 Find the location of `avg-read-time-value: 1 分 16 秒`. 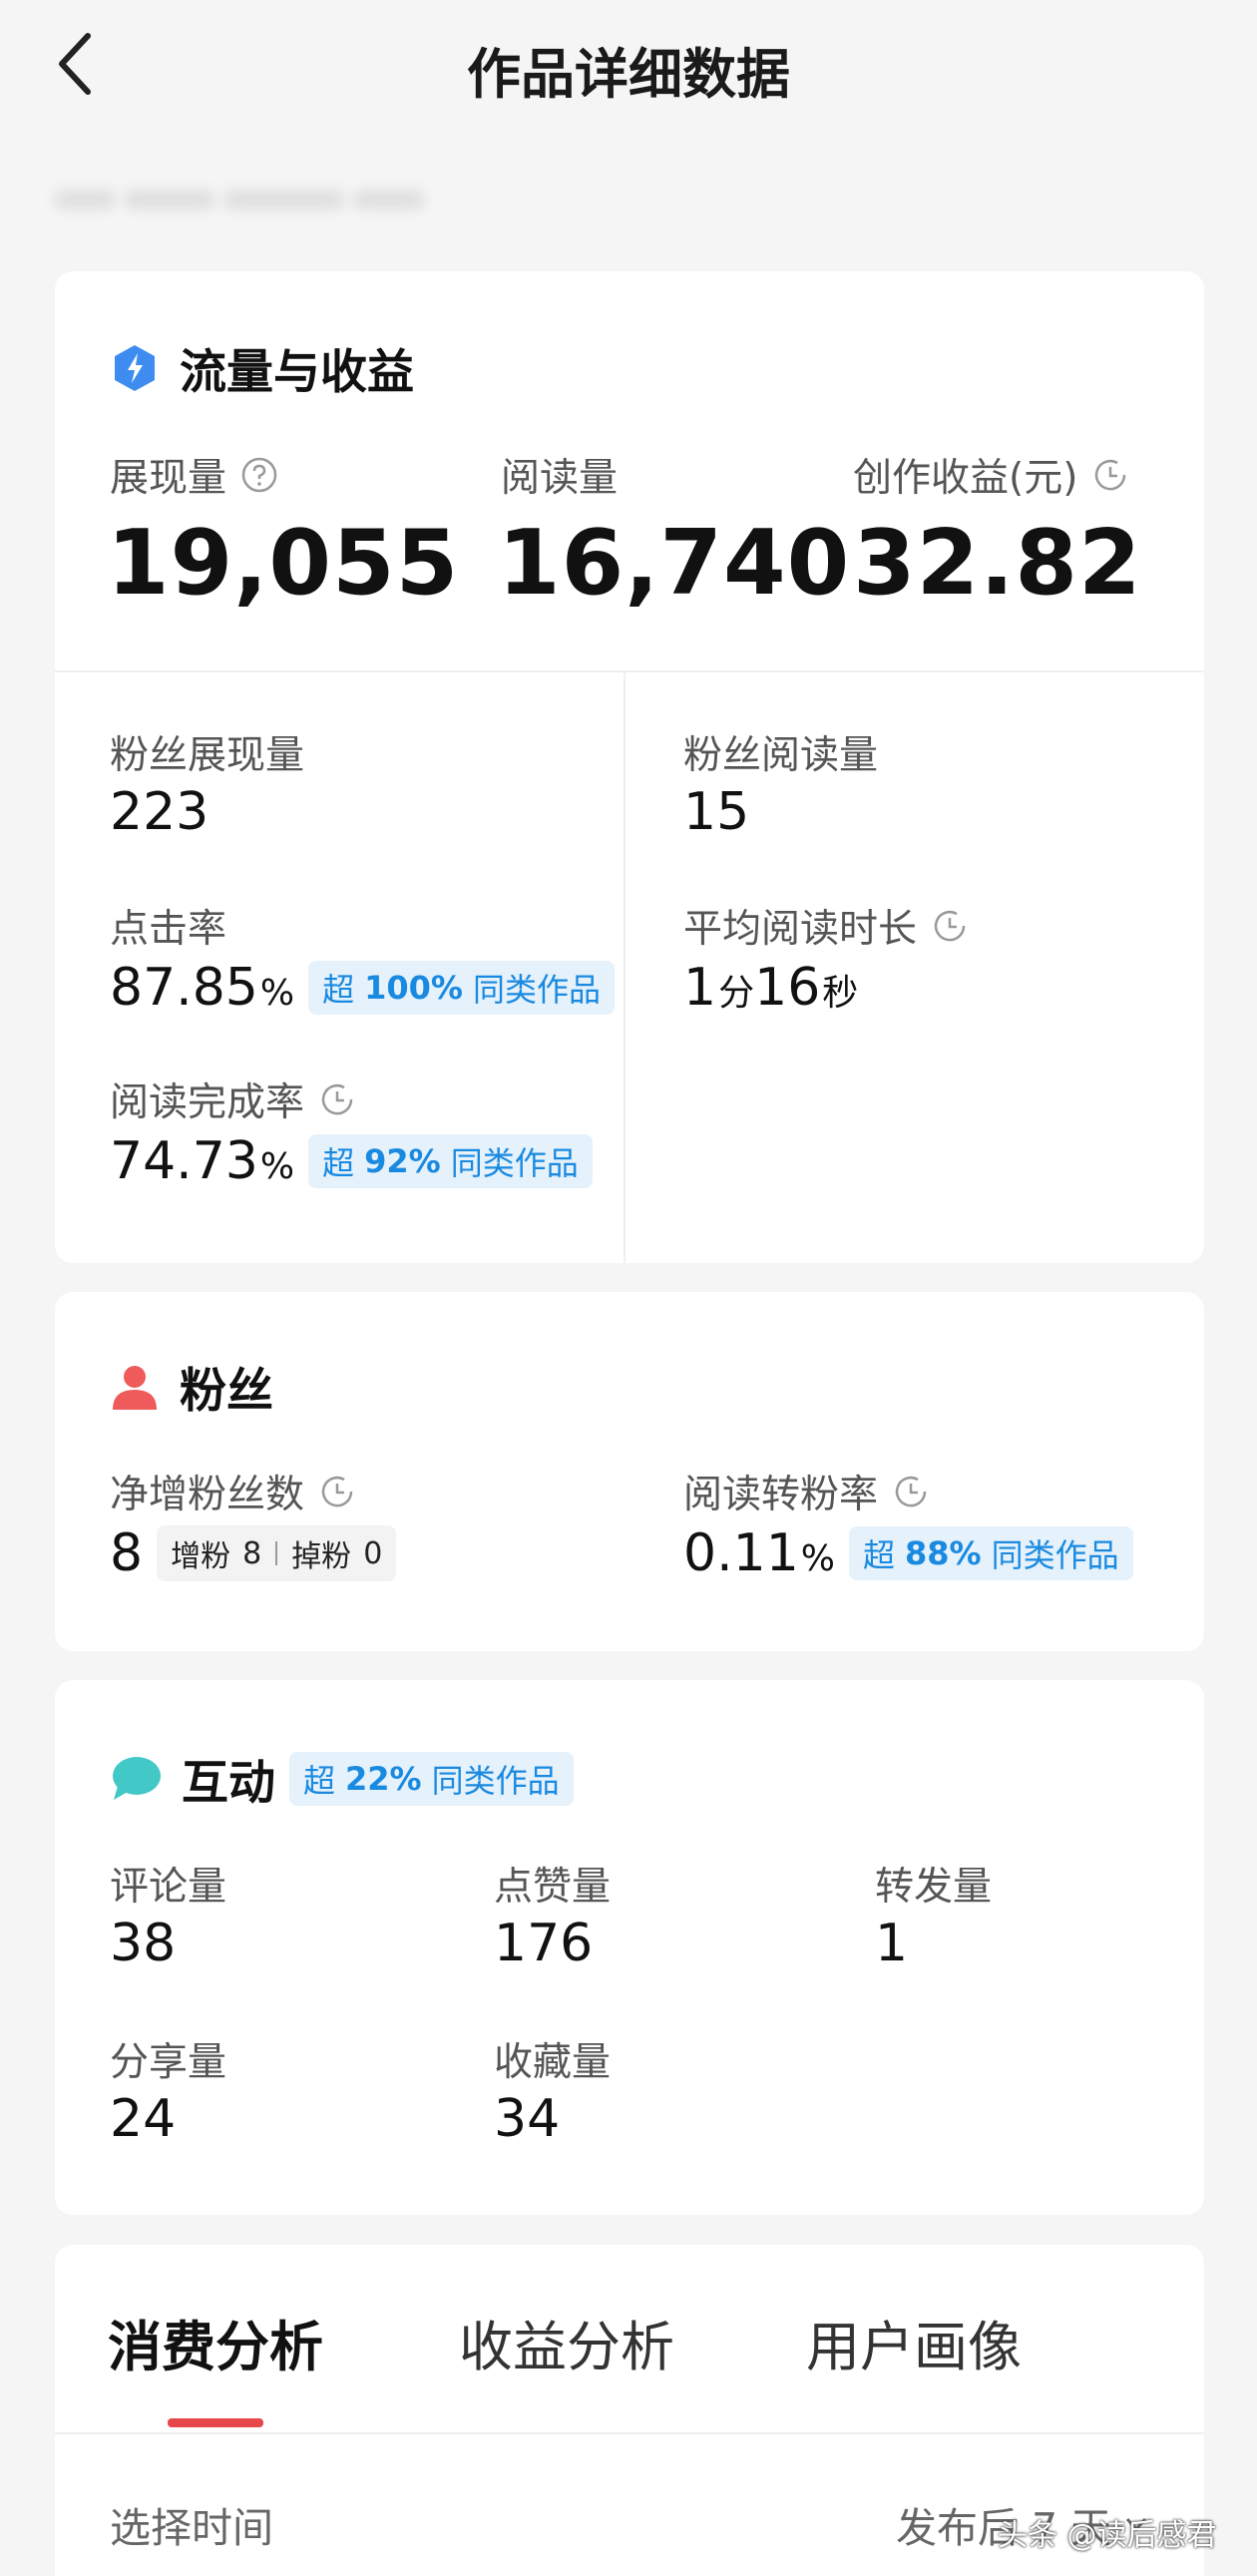

avg-read-time-value: 1 分 16 秒 is located at coordinates (770, 988).